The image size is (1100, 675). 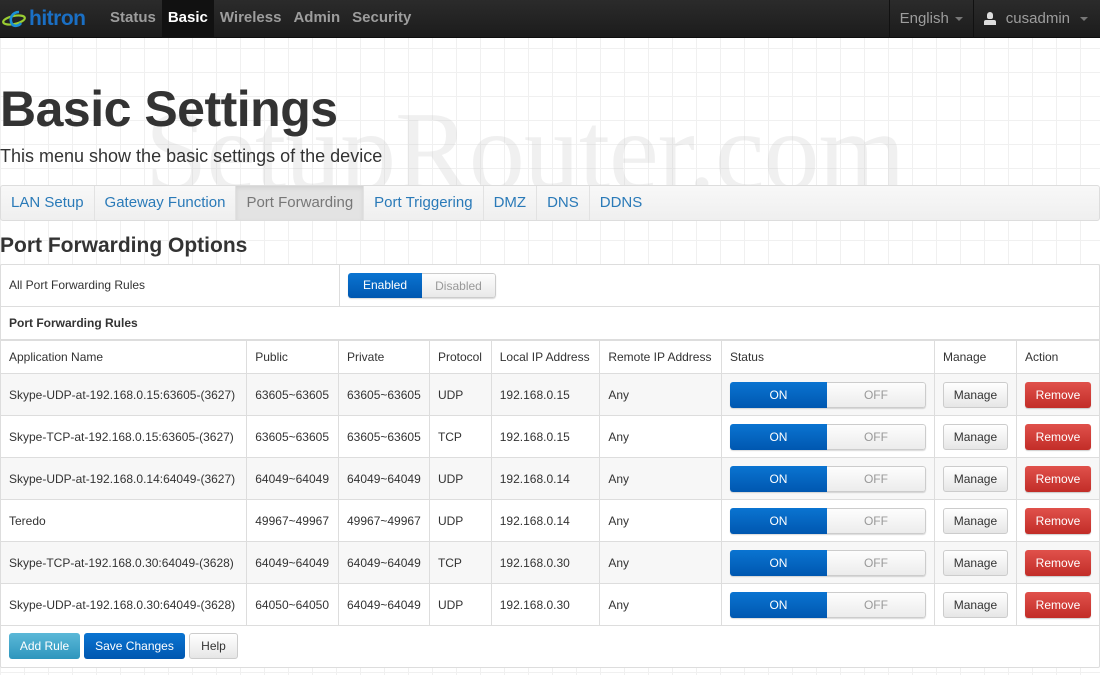 What do you see at coordinates (166, 203) in the screenshot?
I see `tab-gateway-function: Gateway Function` at bounding box center [166, 203].